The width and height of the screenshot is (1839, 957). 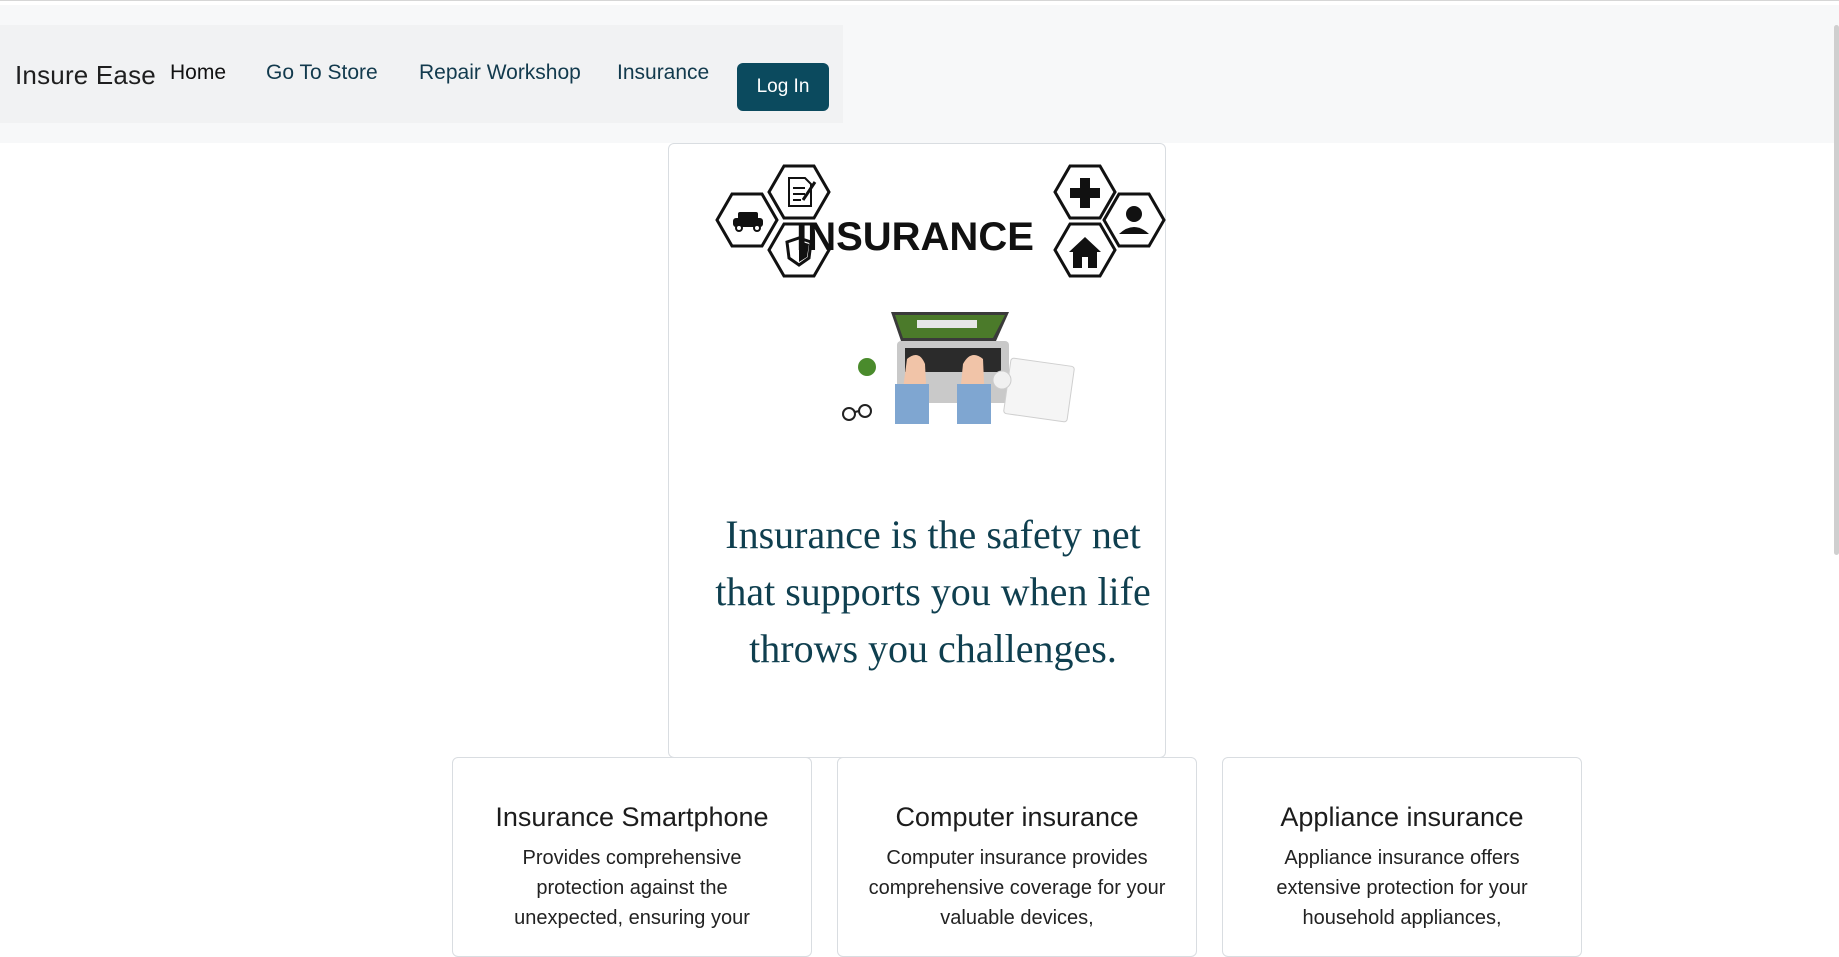 What do you see at coordinates (322, 73) in the screenshot?
I see `nav-go-to-store: Go To Store` at bounding box center [322, 73].